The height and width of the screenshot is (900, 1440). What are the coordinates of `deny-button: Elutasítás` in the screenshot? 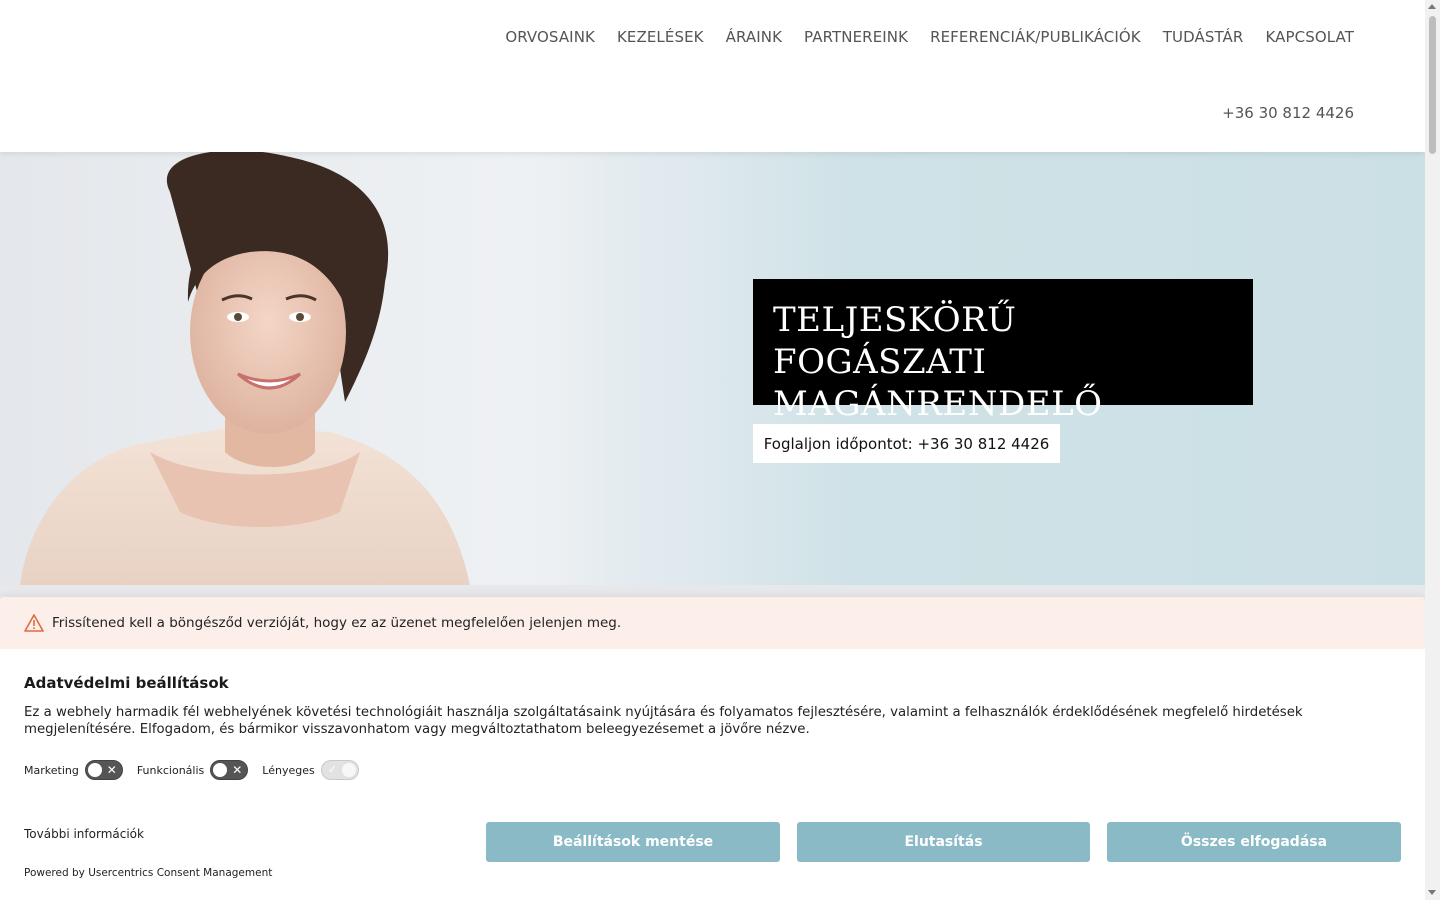 It's located at (943, 842).